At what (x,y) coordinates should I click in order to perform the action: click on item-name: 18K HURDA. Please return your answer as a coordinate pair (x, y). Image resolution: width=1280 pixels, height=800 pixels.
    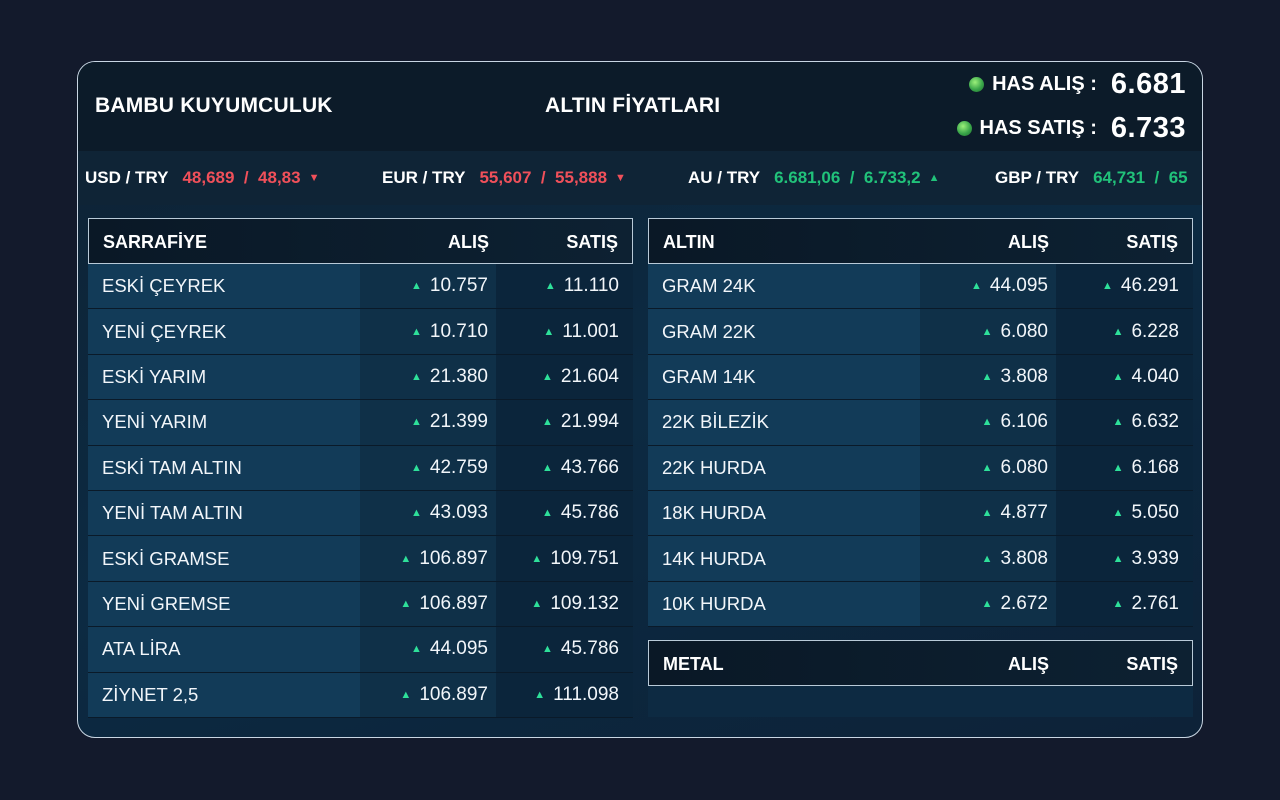
    Looking at the image, I should click on (784, 513).